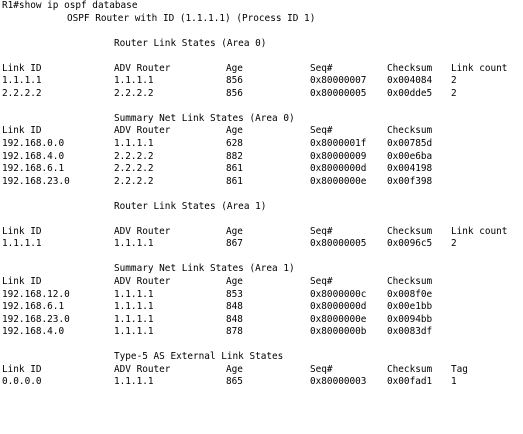 This screenshot has width=523, height=434. What do you see at coordinates (262, 182) in the screenshot?
I see `table-row: 192.168.23.0 2.2.2.2 861 0x8000000e 0x00f398` at bounding box center [262, 182].